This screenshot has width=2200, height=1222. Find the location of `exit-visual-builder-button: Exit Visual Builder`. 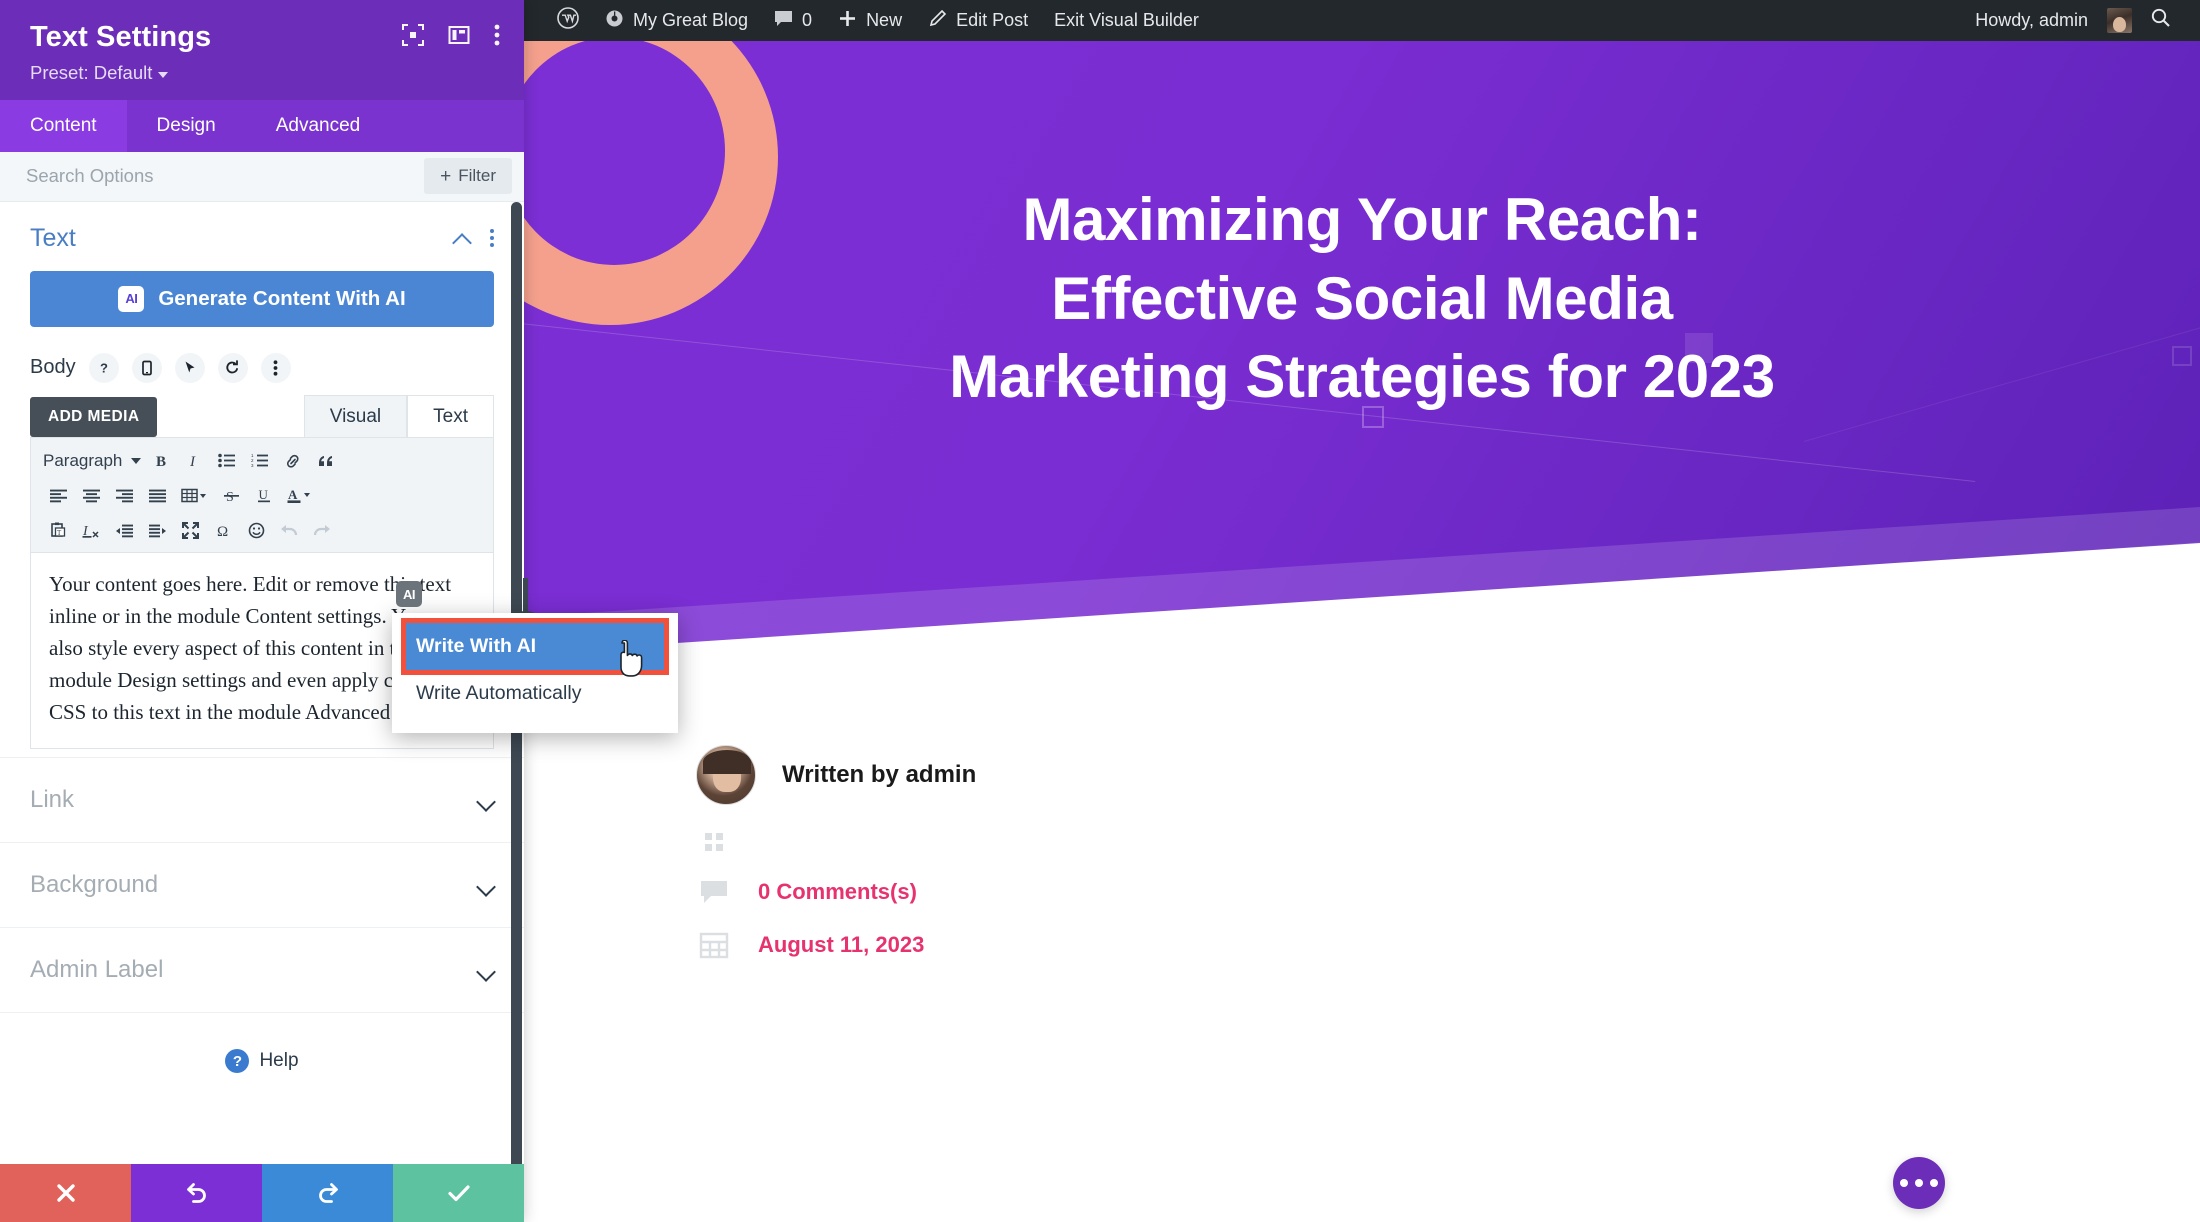

exit-visual-builder-button: Exit Visual Builder is located at coordinates (1126, 20).